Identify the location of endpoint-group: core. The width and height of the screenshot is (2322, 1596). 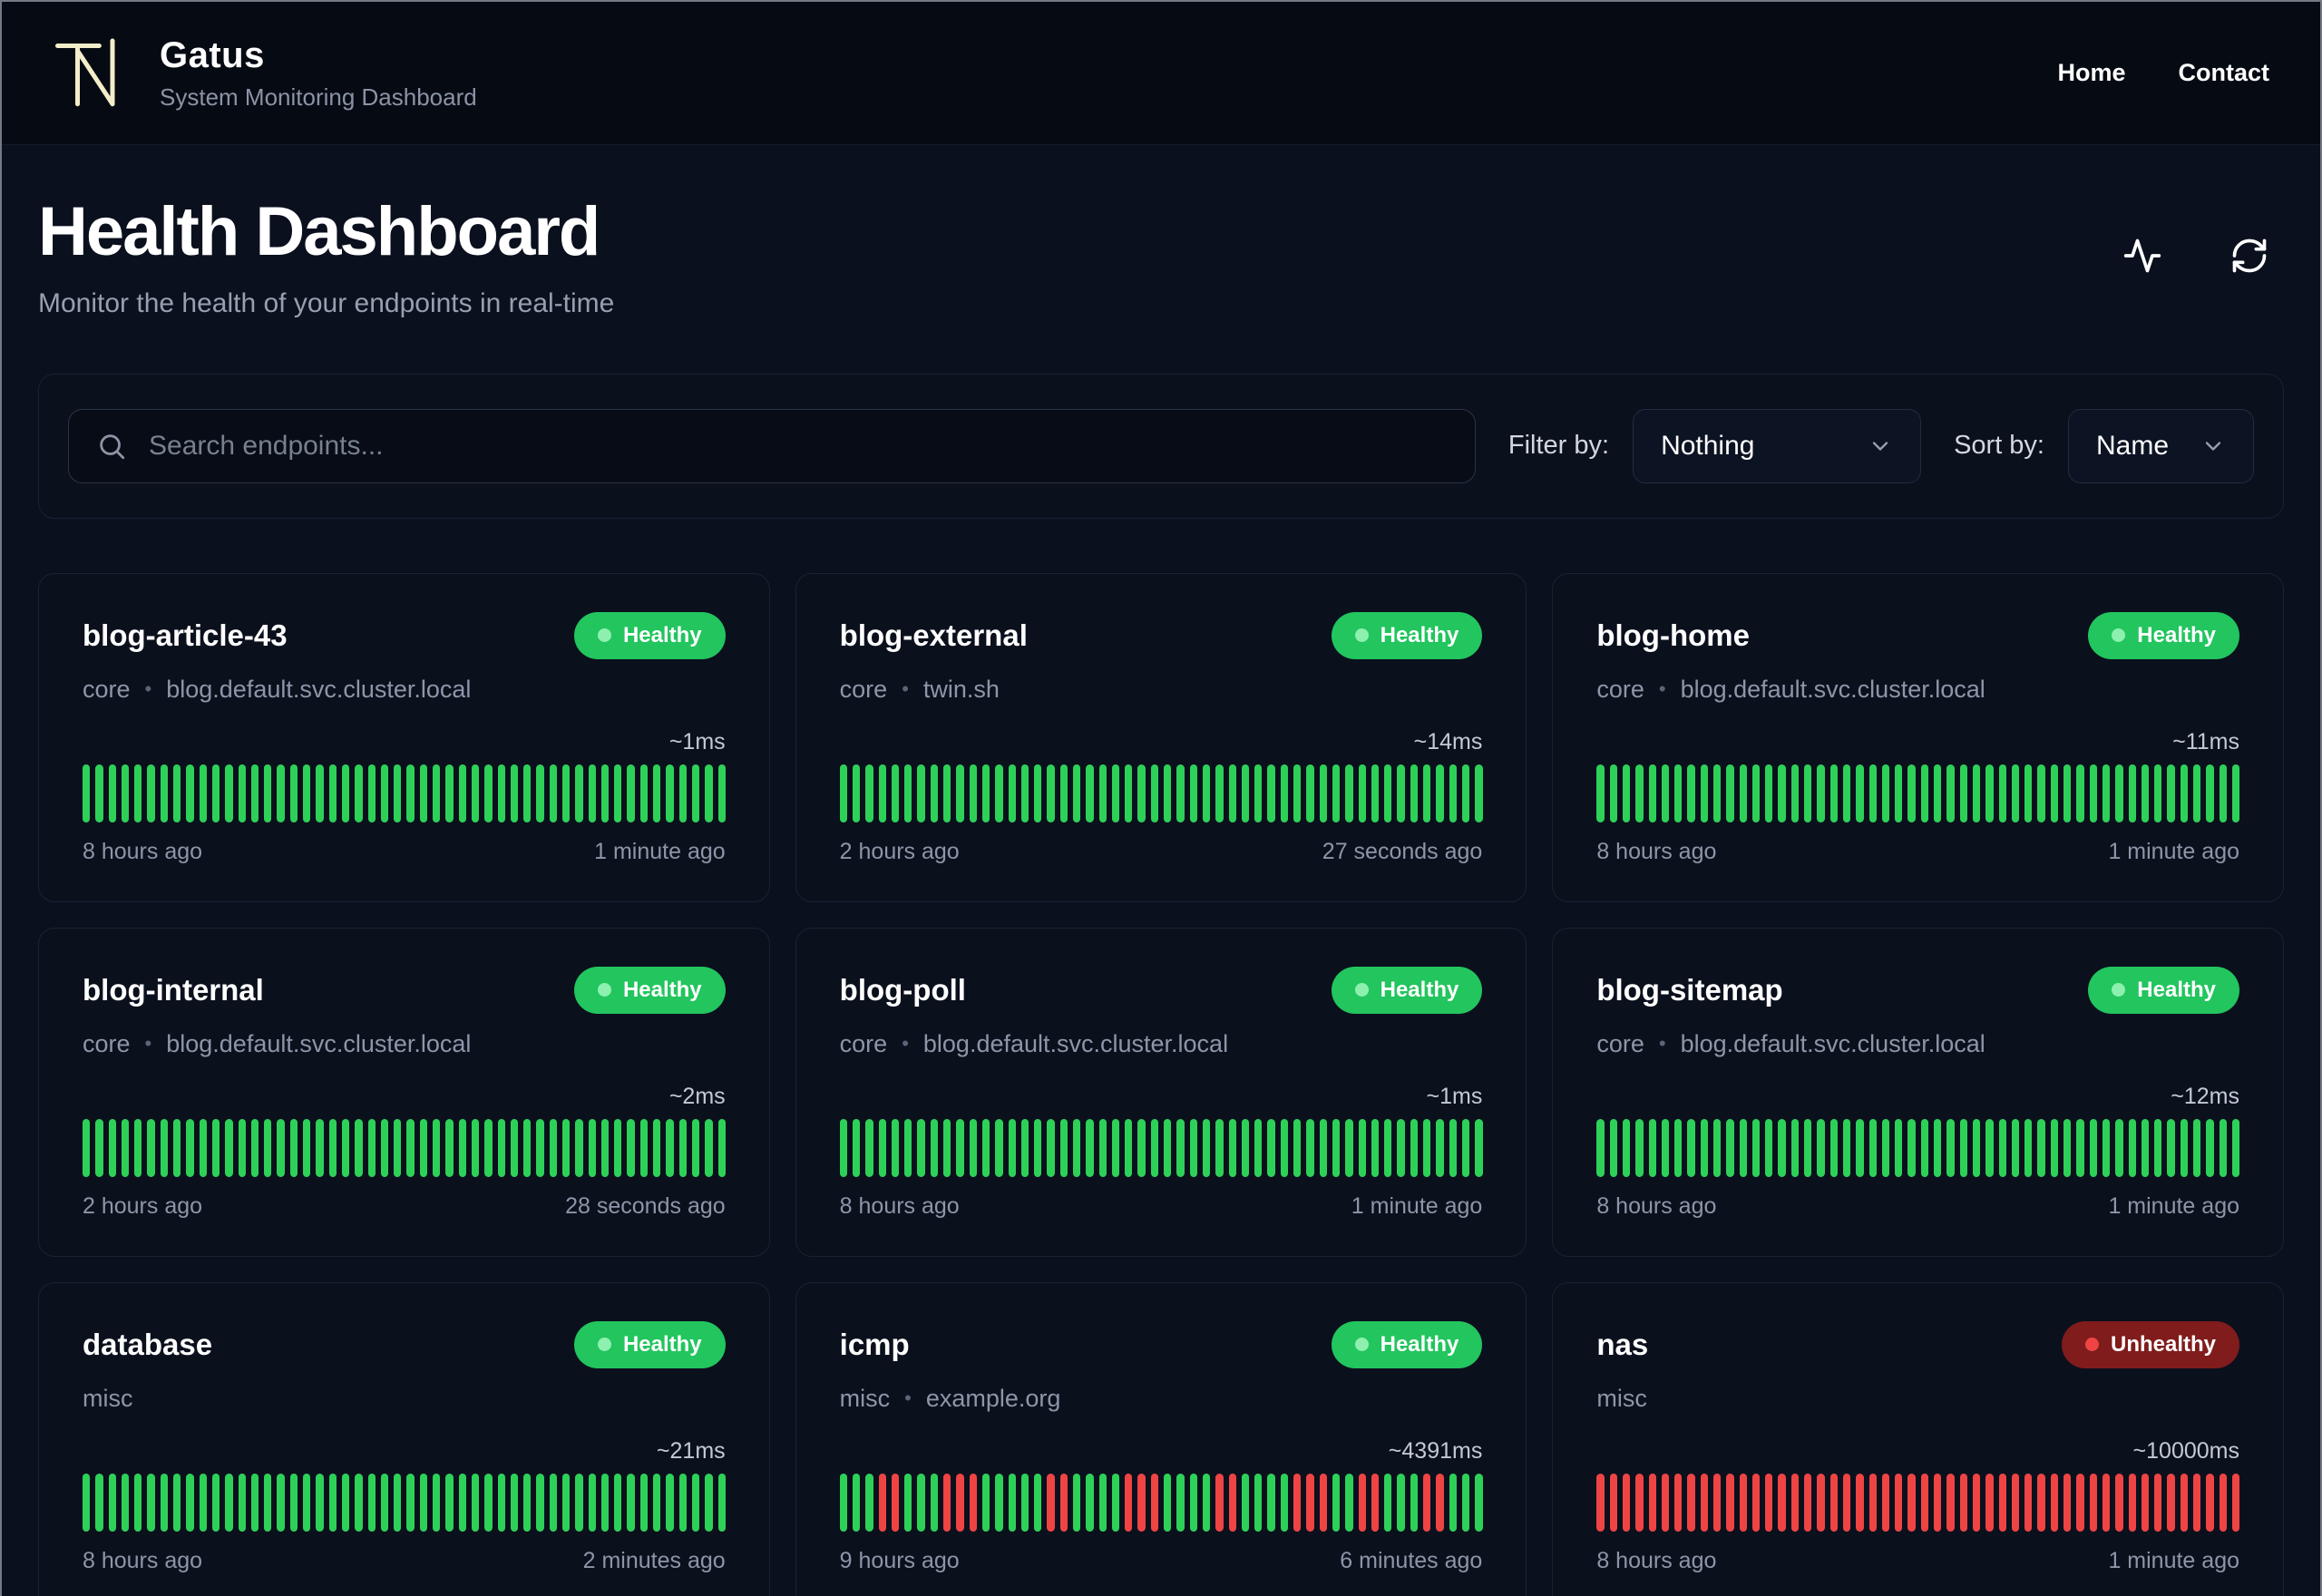
(107, 1043).